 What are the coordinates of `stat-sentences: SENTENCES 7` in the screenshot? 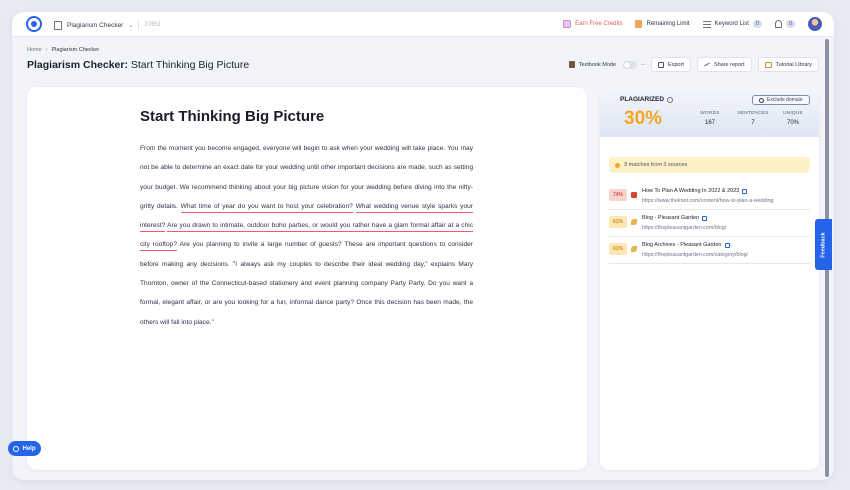 It's located at (753, 118).